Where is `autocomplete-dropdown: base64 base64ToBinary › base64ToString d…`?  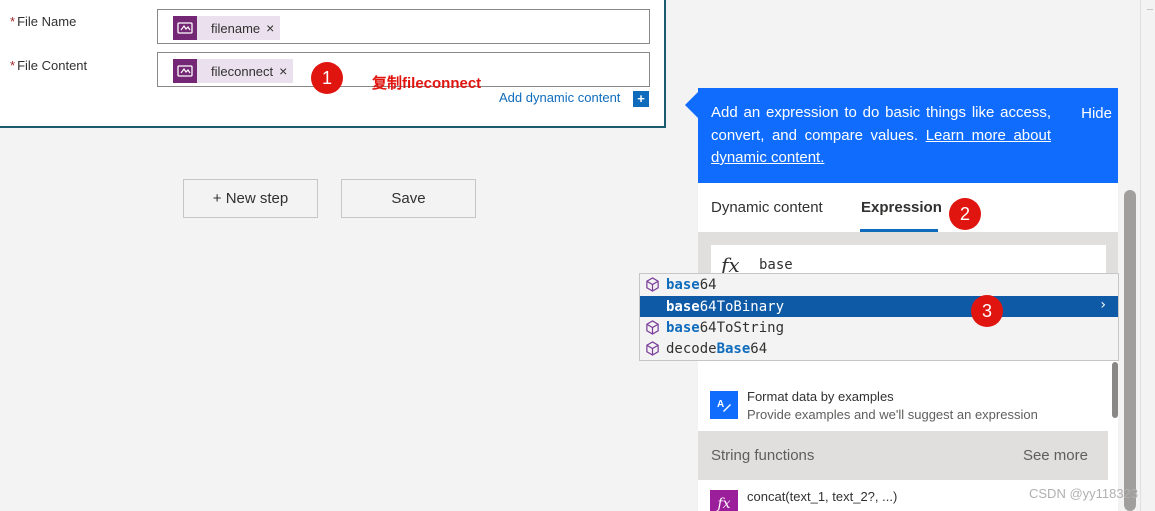 autocomplete-dropdown: base64 base64ToBinary › base64ToString d… is located at coordinates (879, 317).